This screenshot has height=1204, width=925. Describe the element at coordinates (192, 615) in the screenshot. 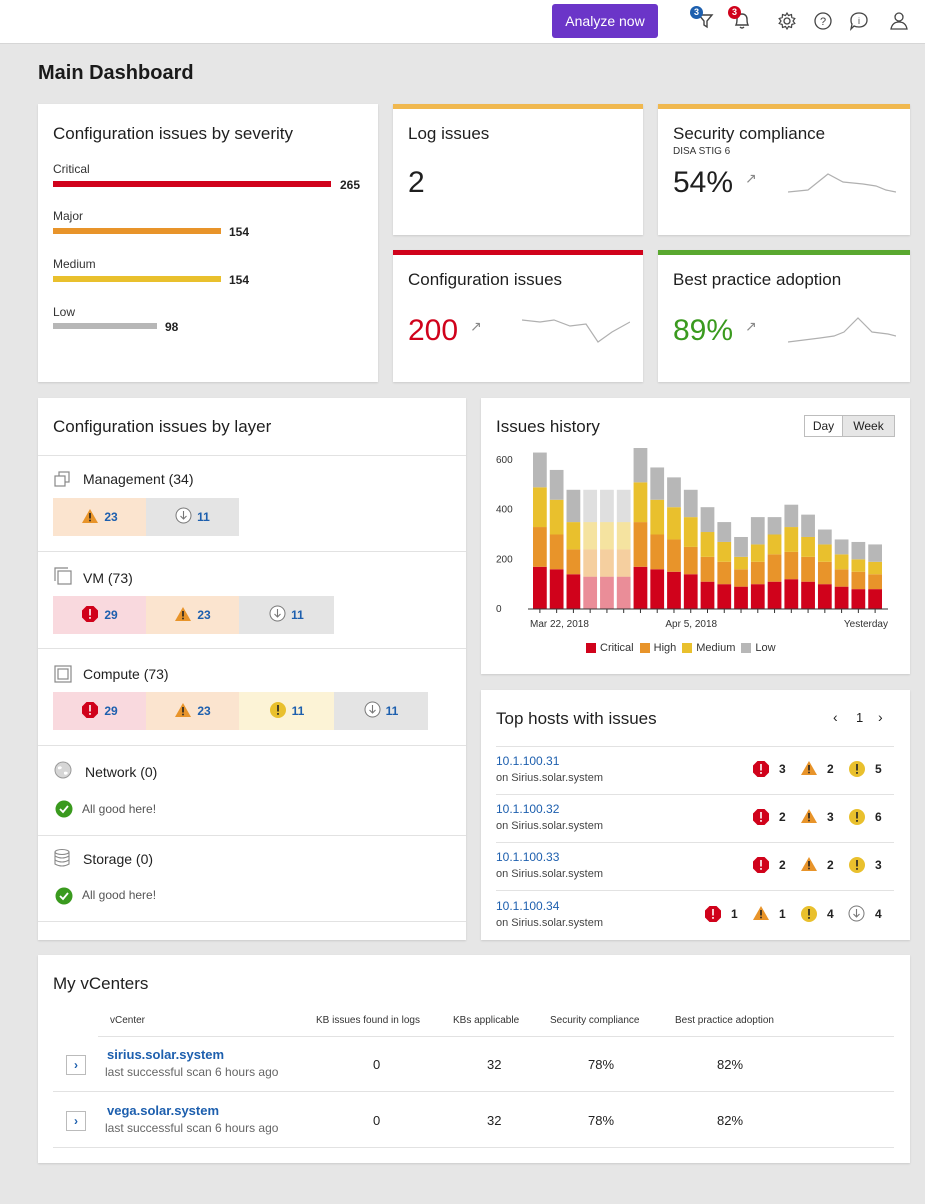

I see `layer-vm-major-cell: 23` at that location.